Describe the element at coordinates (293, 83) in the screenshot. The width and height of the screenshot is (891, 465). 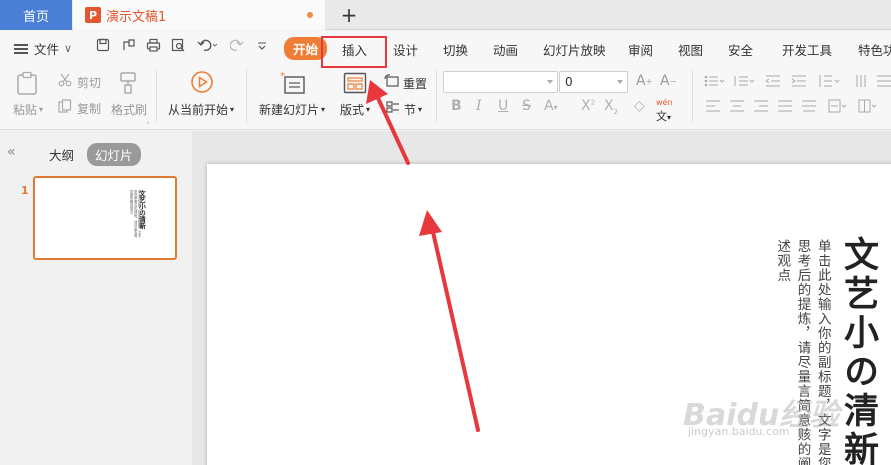
I see `new-slide-icon: *` at that location.